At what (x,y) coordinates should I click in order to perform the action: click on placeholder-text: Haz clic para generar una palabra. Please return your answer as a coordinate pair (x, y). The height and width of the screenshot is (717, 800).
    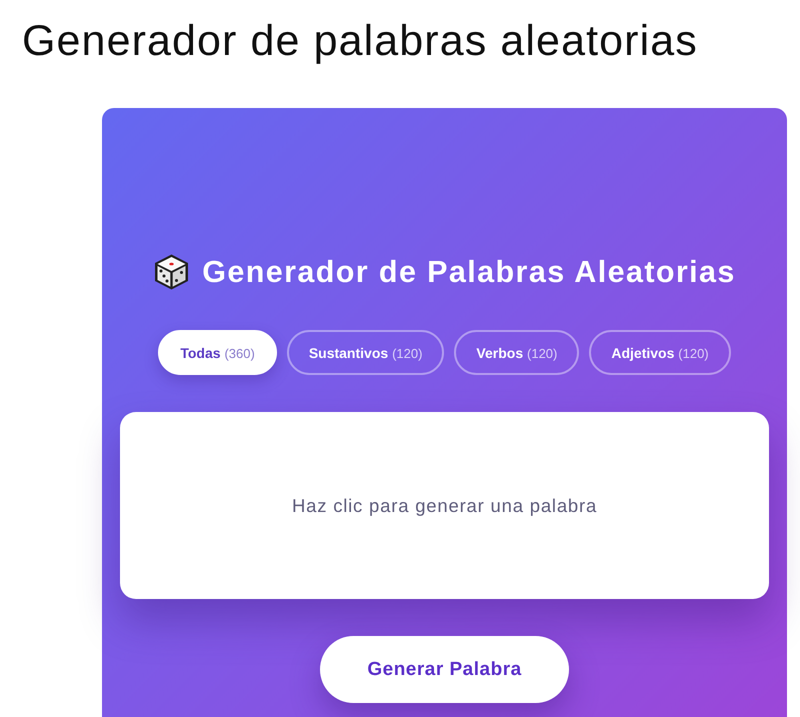
    Looking at the image, I should click on (445, 505).